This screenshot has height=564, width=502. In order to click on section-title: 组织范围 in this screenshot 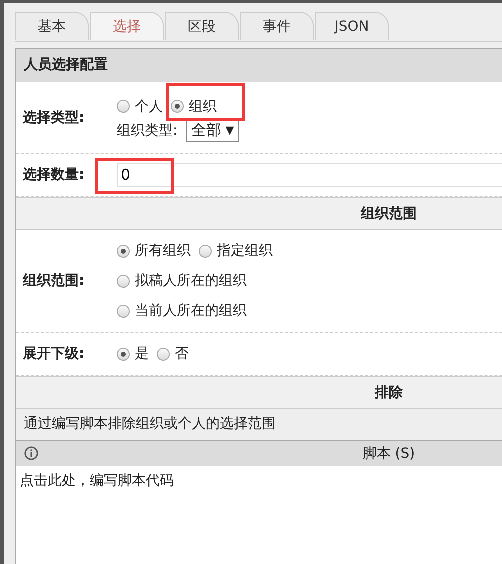, I will do `click(389, 213)`.